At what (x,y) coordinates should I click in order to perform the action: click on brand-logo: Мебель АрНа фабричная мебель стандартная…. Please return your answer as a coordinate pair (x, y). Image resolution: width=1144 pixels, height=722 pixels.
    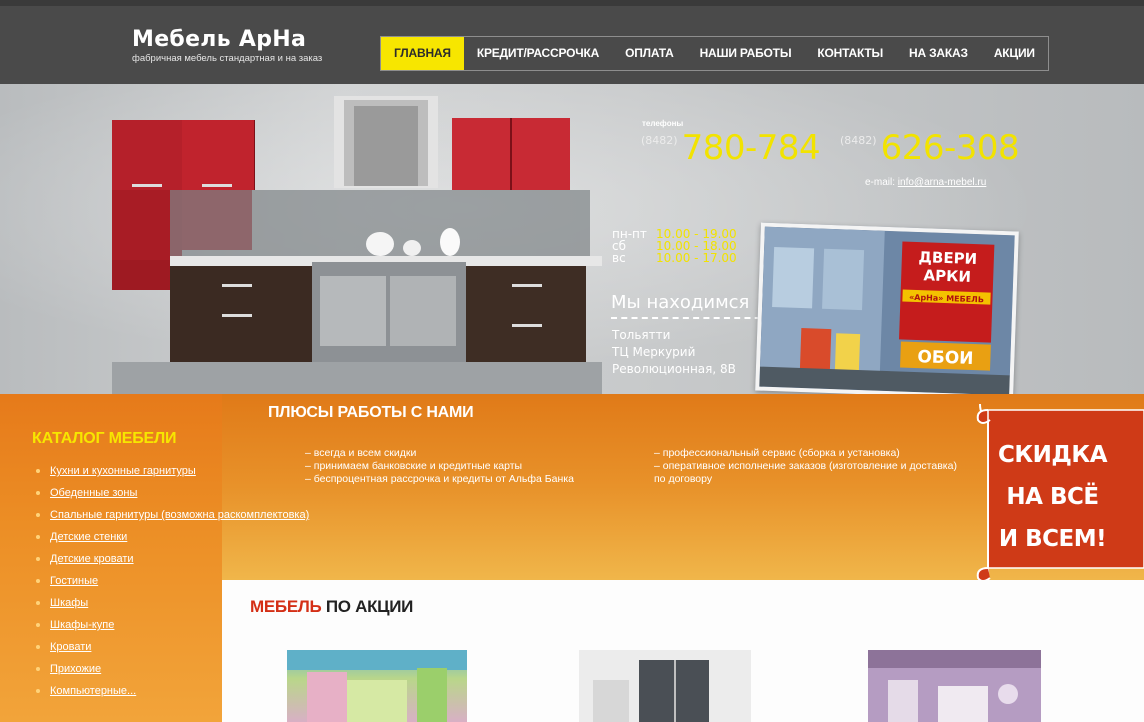
    Looking at the image, I should click on (227, 46).